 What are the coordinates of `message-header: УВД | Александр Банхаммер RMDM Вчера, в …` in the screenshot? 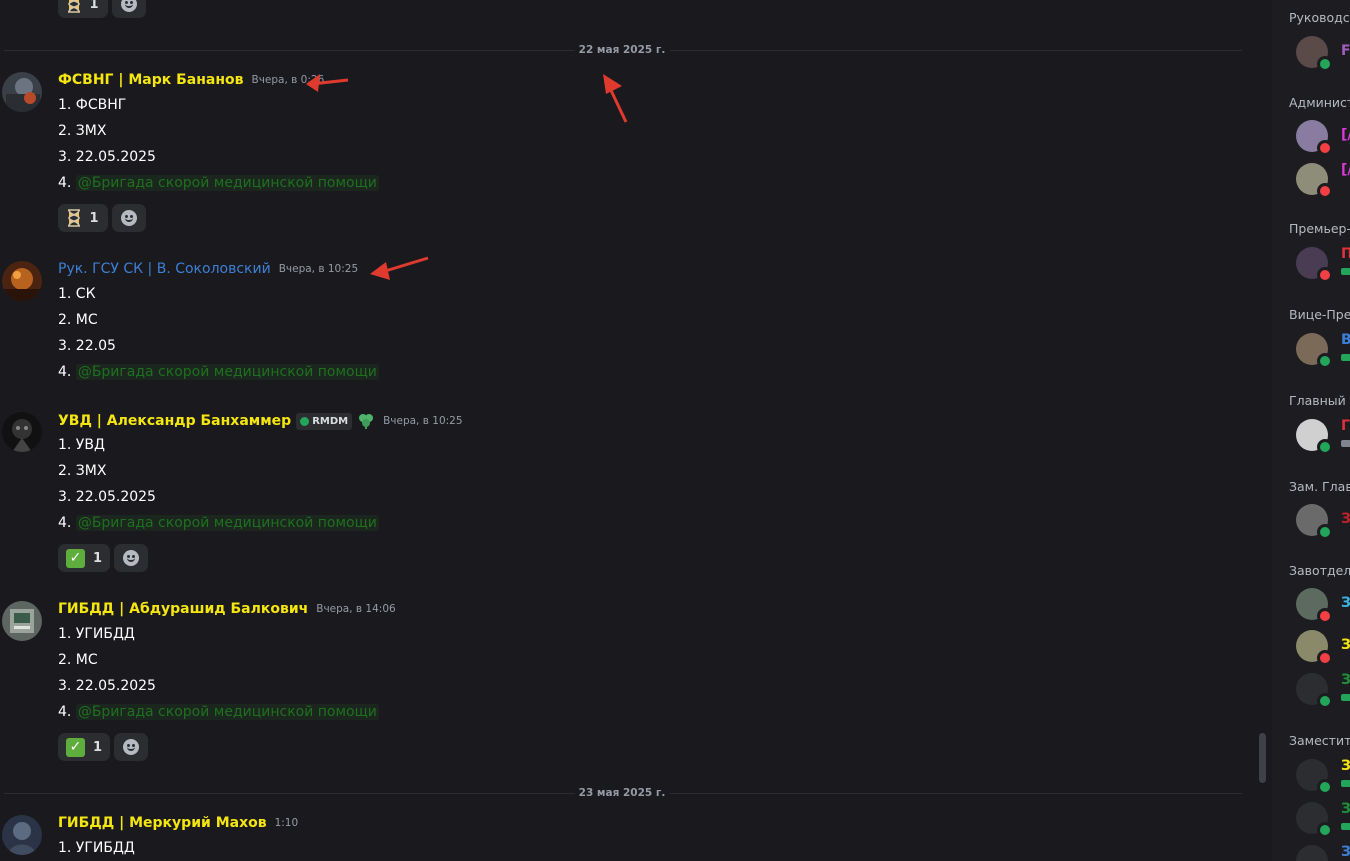 It's located at (260, 421).